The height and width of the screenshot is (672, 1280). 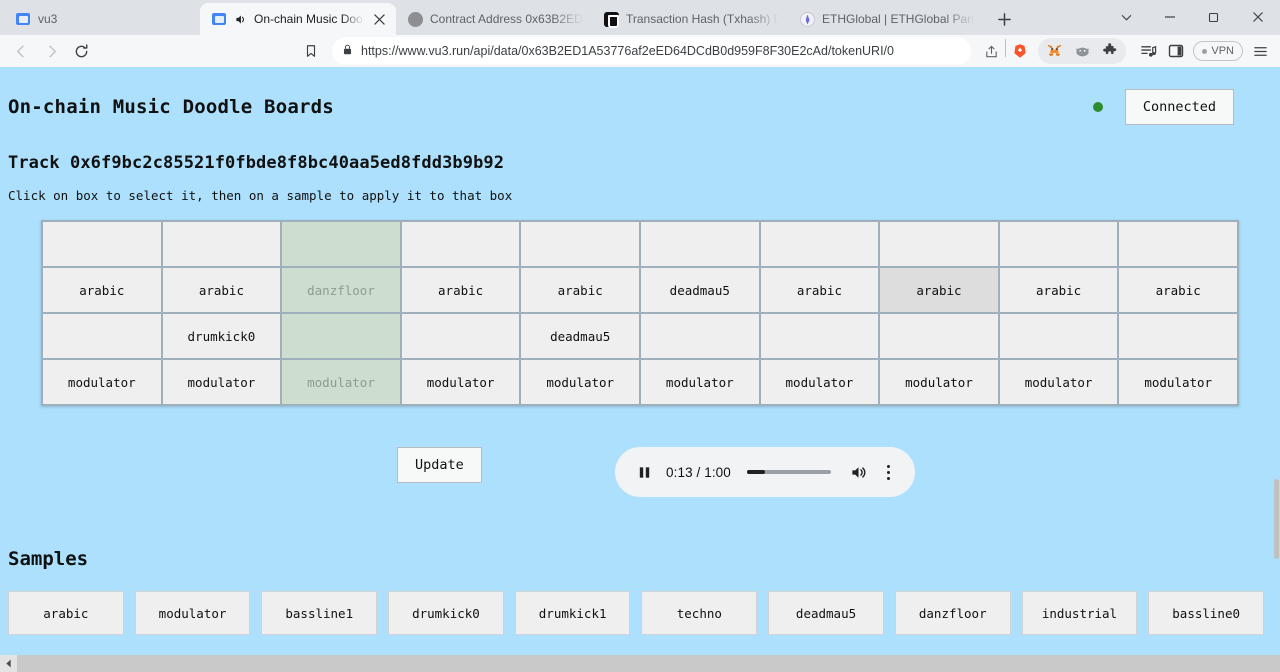 What do you see at coordinates (309, 19) in the screenshot?
I see `tab-title: On-chain Music Doodle` at bounding box center [309, 19].